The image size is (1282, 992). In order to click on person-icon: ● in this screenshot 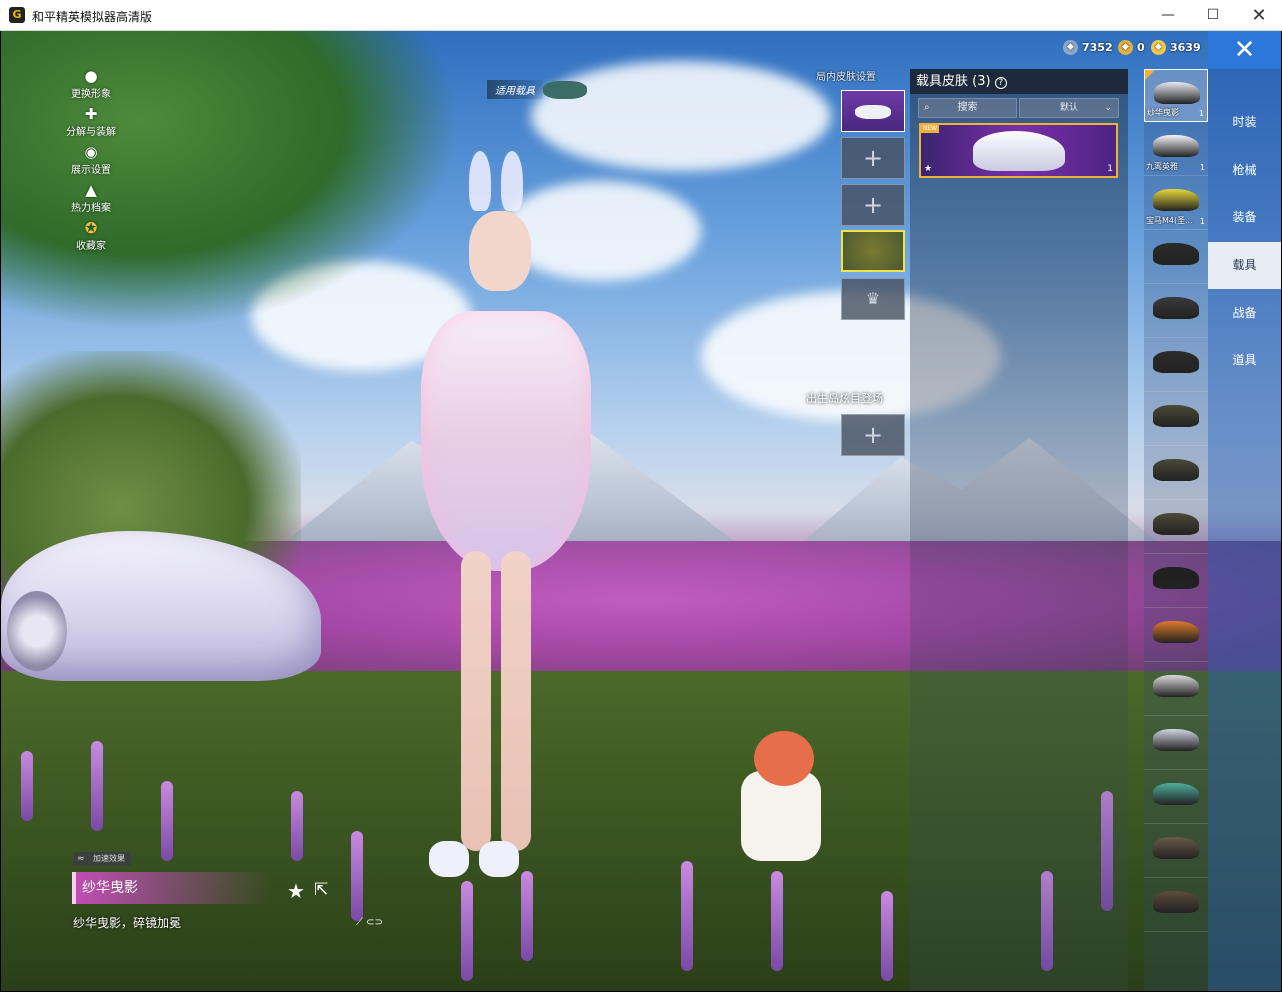, I will do `click(91, 76)`.